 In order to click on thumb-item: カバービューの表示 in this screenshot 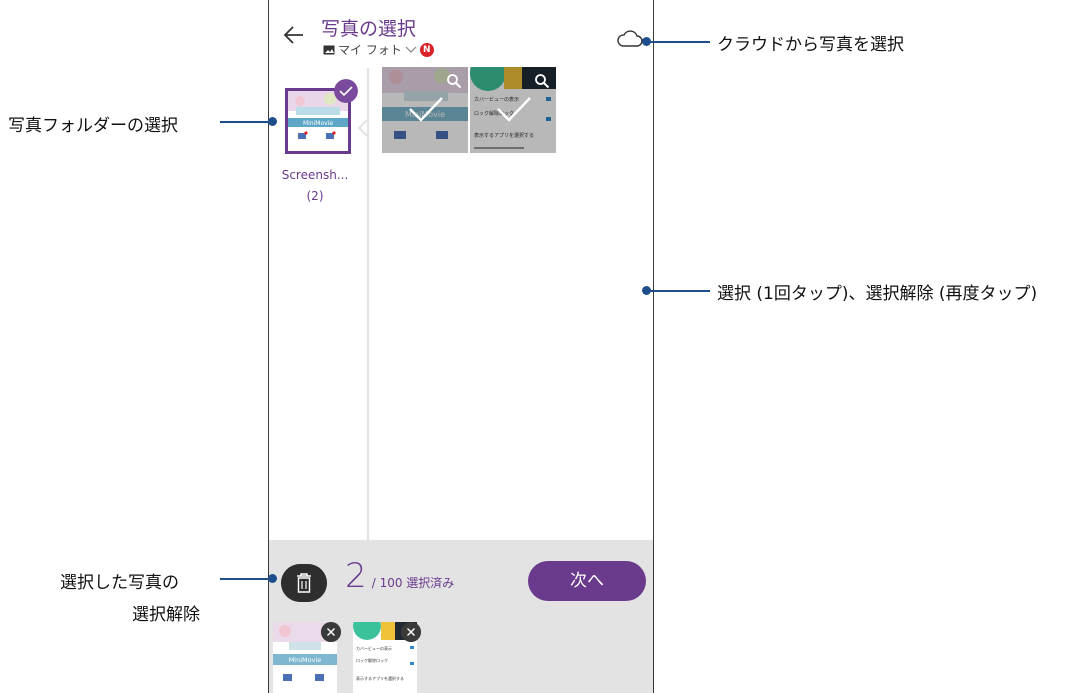, I will do `click(374, 648)`.